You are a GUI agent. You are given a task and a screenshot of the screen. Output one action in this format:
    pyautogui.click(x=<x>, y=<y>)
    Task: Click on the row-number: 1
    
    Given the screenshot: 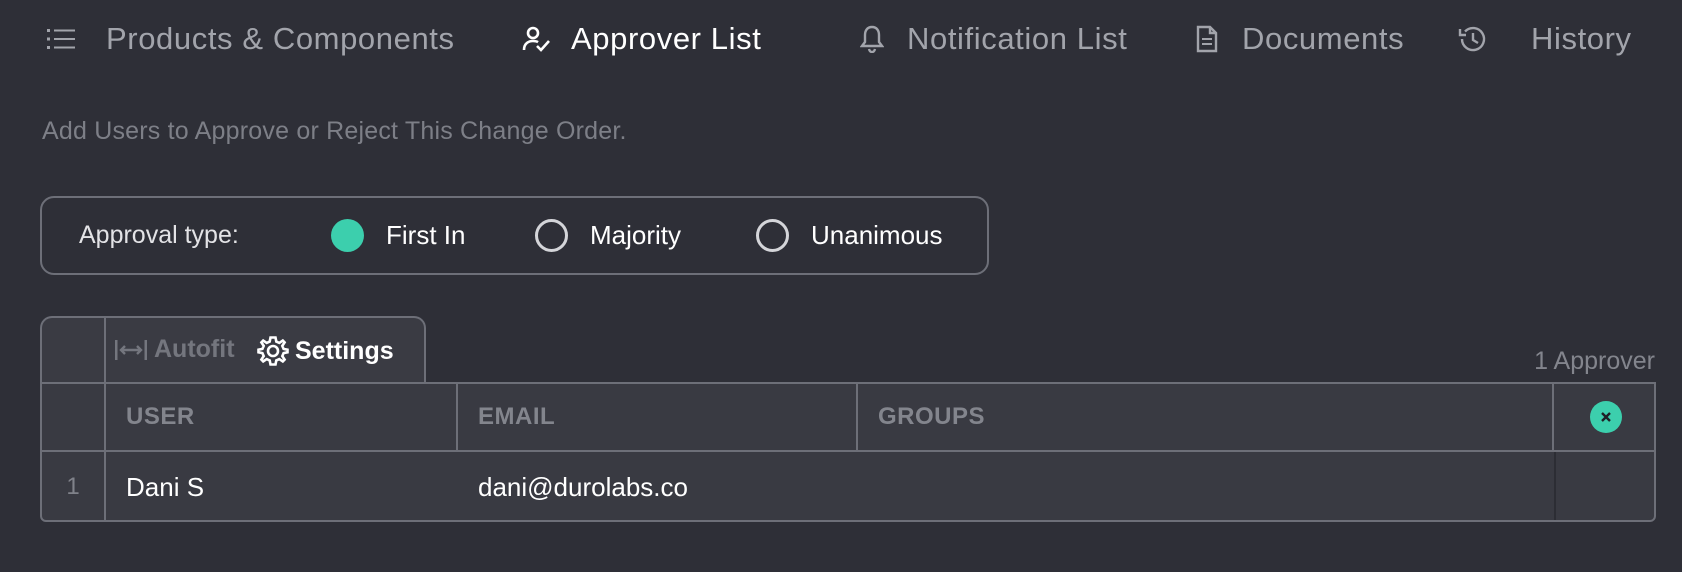 What is the action you would take?
    pyautogui.click(x=73, y=486)
    